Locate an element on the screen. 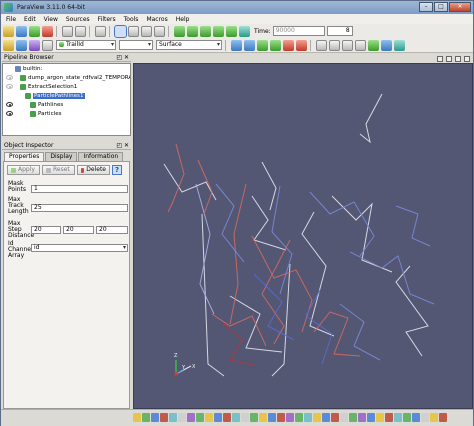  select-frustum-icon is located at coordinates (146, 31).